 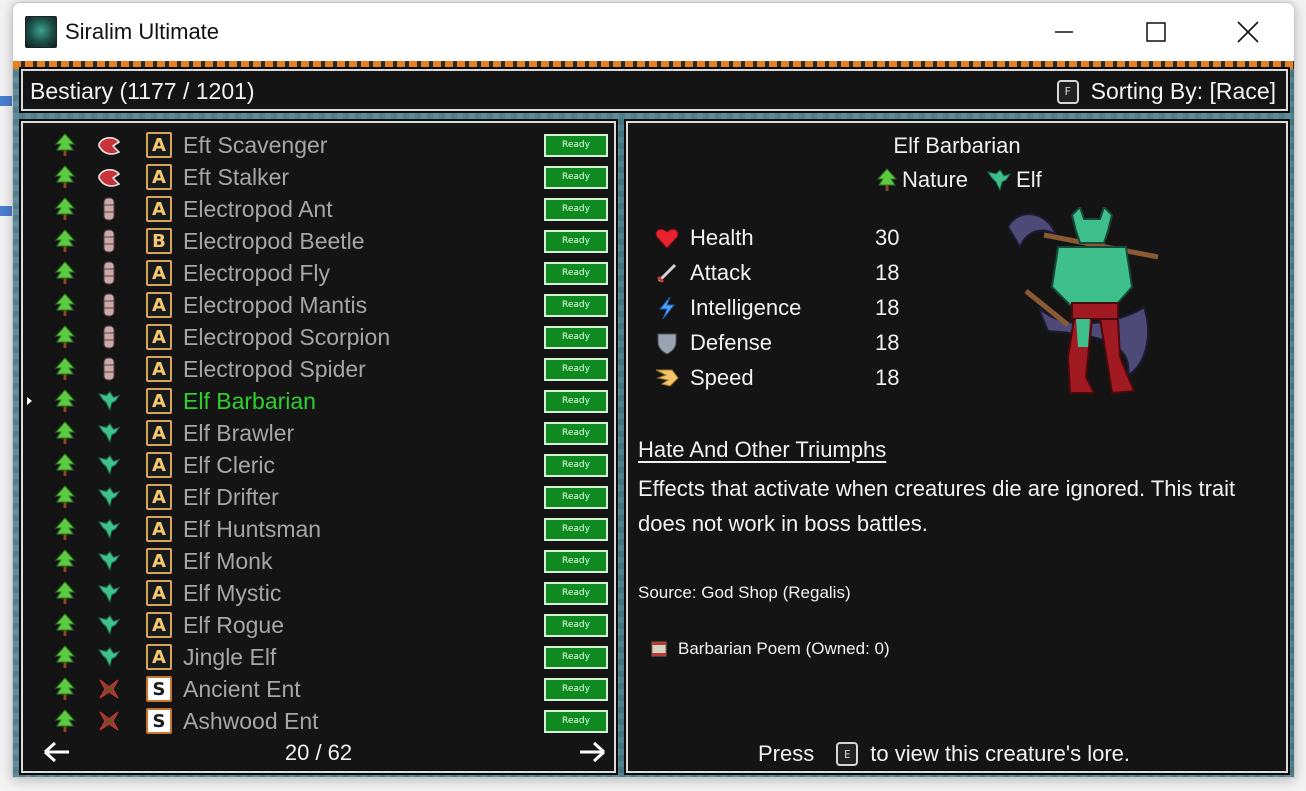 What do you see at coordinates (255, 144) in the screenshot?
I see `creature-list-name: Eft Scavenger` at bounding box center [255, 144].